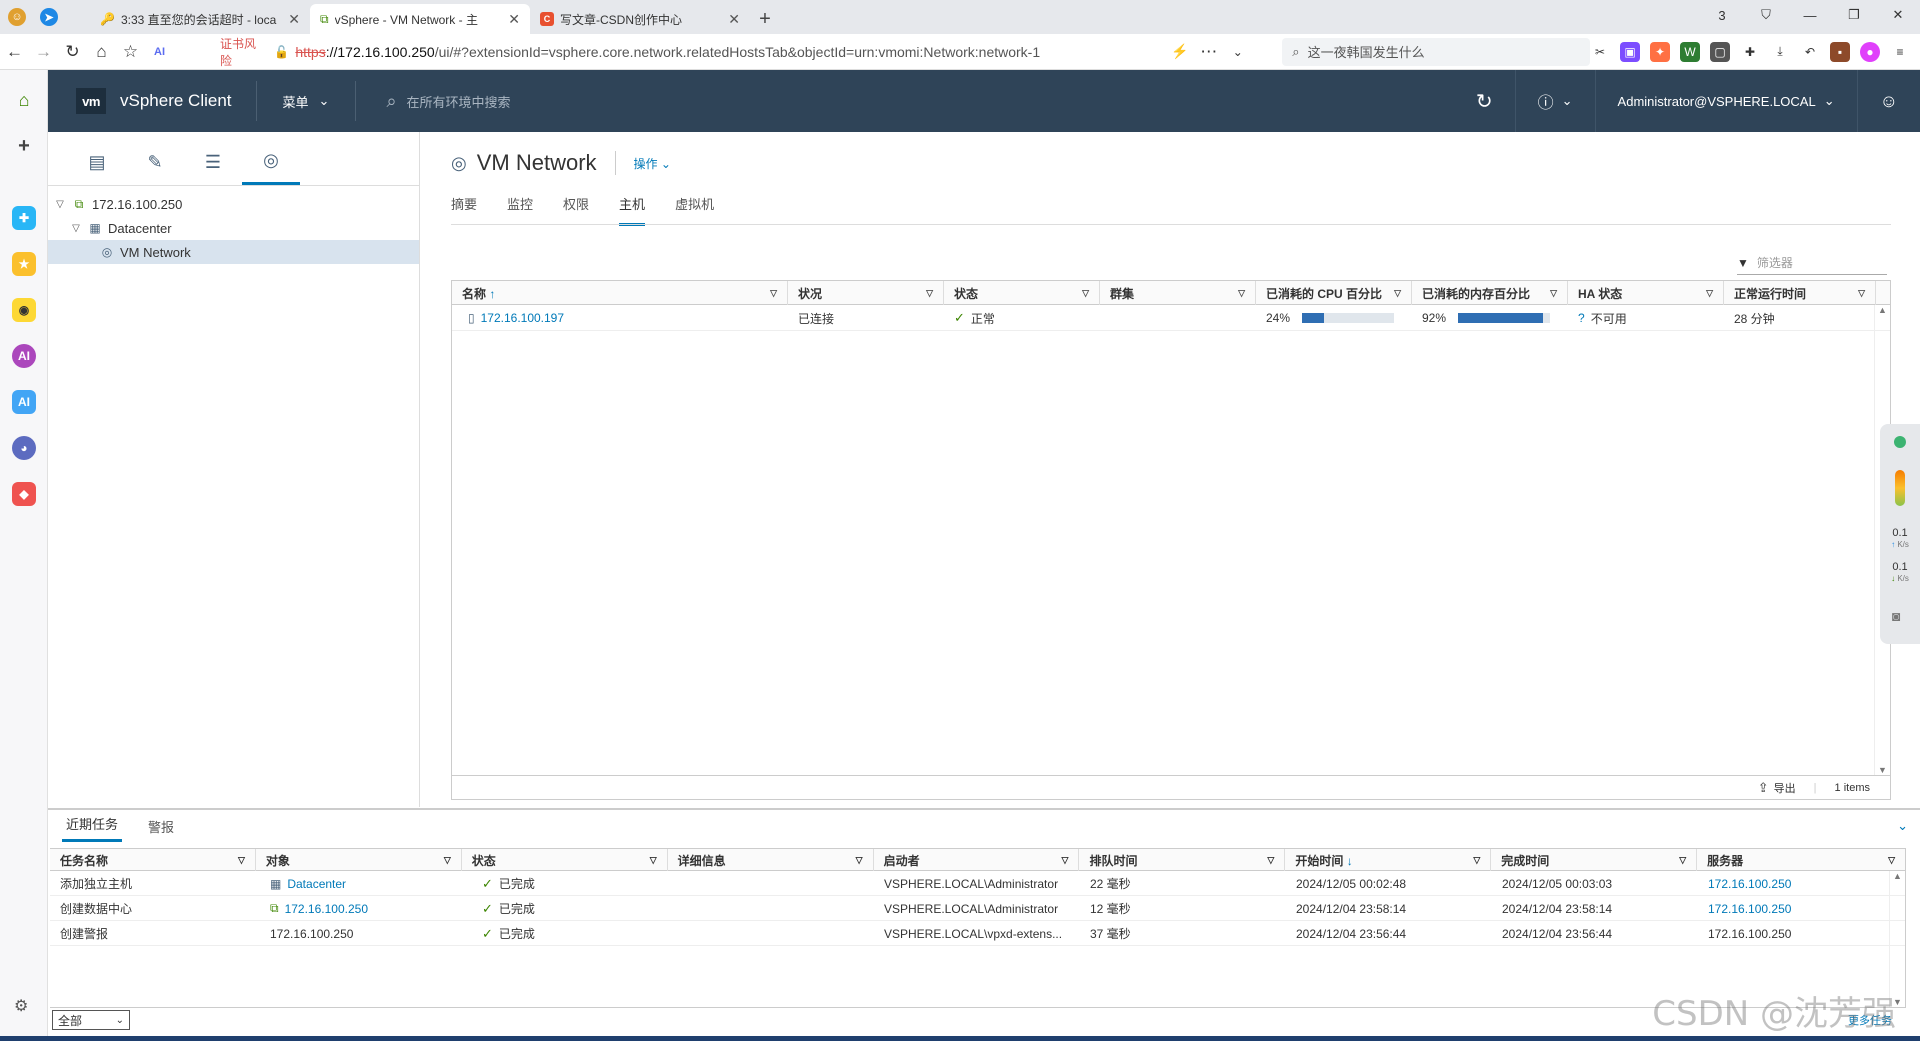 The height and width of the screenshot is (1041, 1920). I want to click on object-link: Datacenter, so click(316, 884).